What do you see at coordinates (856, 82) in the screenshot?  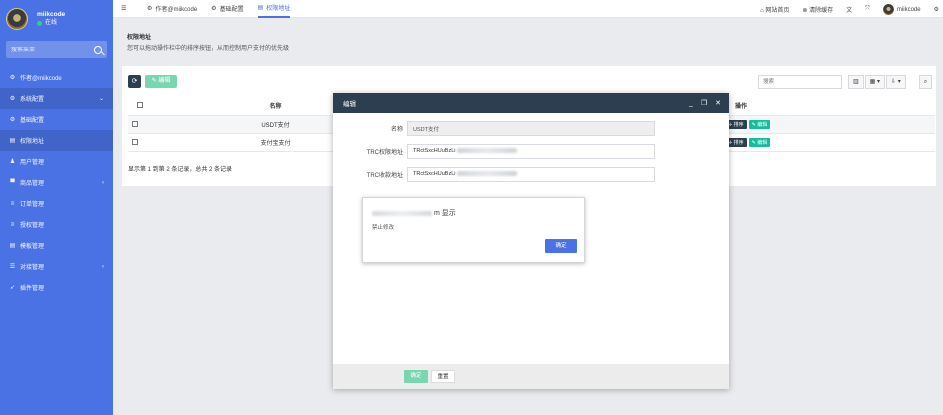 I see `toggle-view-icon: ▥` at bounding box center [856, 82].